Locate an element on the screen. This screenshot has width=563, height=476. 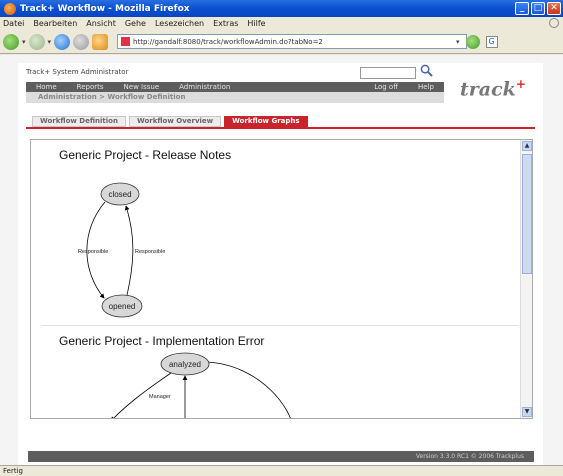
tab-workflow-graphs: Workflow Graphs is located at coordinates (266, 121).